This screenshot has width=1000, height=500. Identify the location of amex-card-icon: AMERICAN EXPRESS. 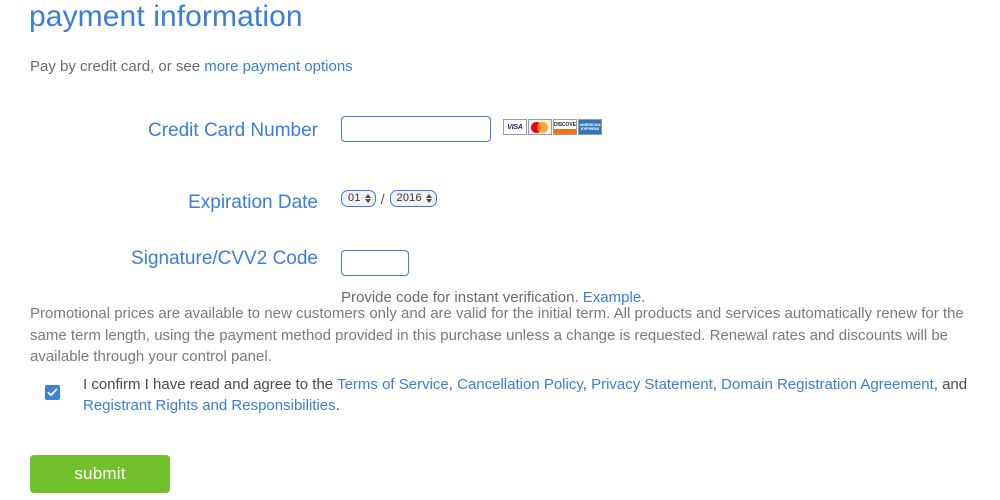
(590, 127).